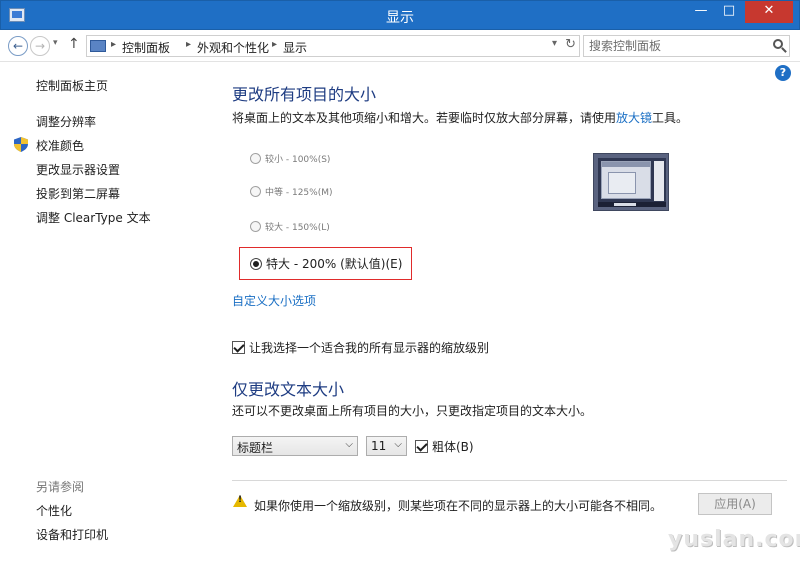 The width and height of the screenshot is (800, 567). Describe the element at coordinates (735, 504) in the screenshot. I see `apply-button: 应用(A)` at that location.